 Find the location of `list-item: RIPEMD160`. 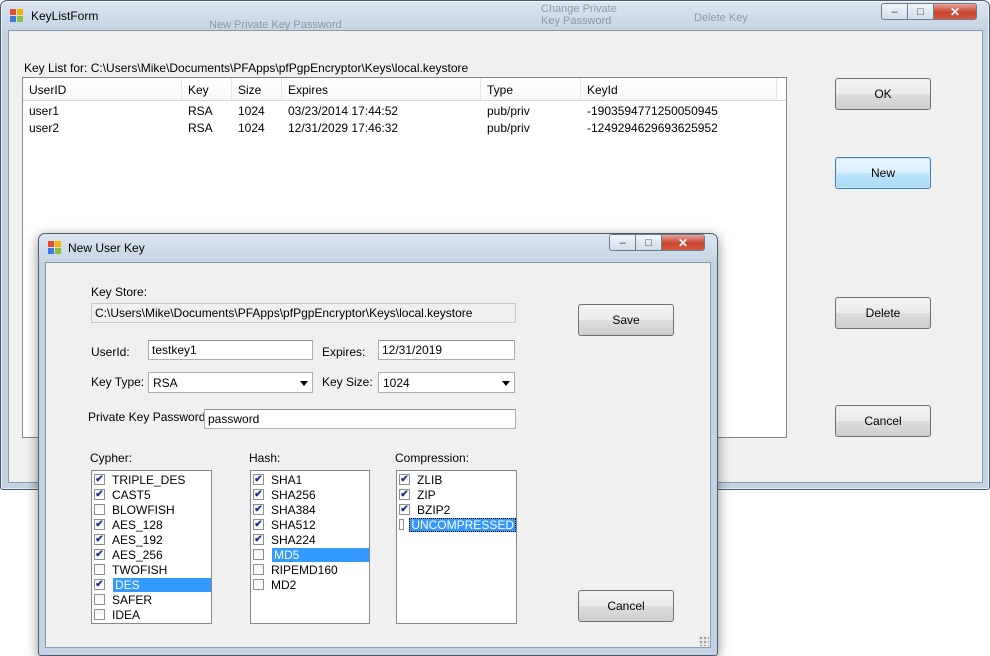

list-item: RIPEMD160 is located at coordinates (310, 569).